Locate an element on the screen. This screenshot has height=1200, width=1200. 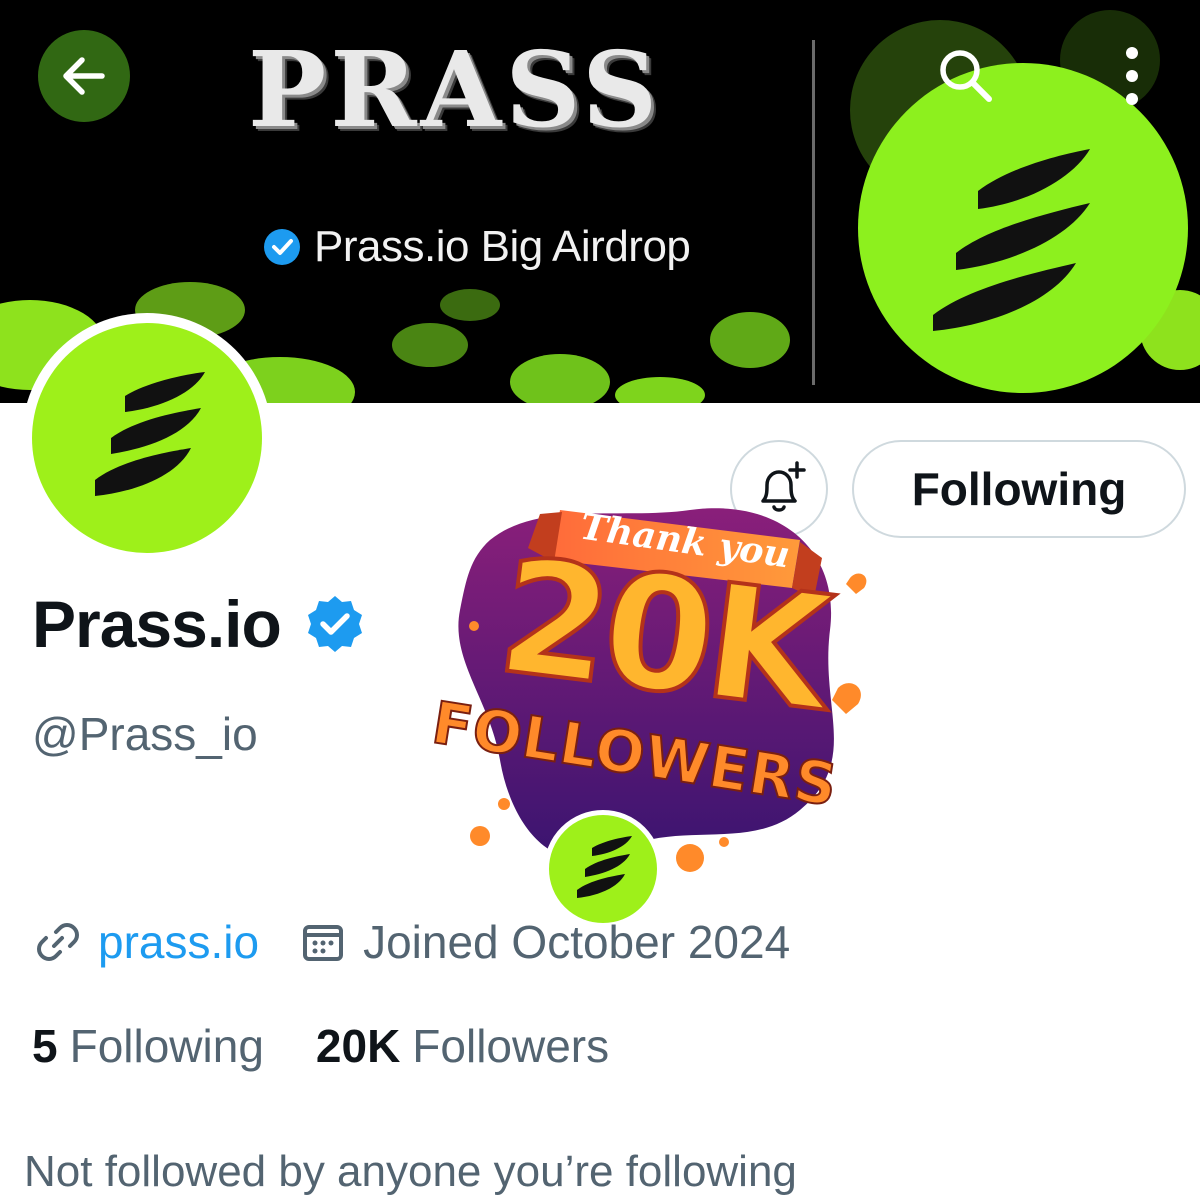
banner-subtitle-row: Prass.io Big Airdrop is located at coordinates (476, 247).